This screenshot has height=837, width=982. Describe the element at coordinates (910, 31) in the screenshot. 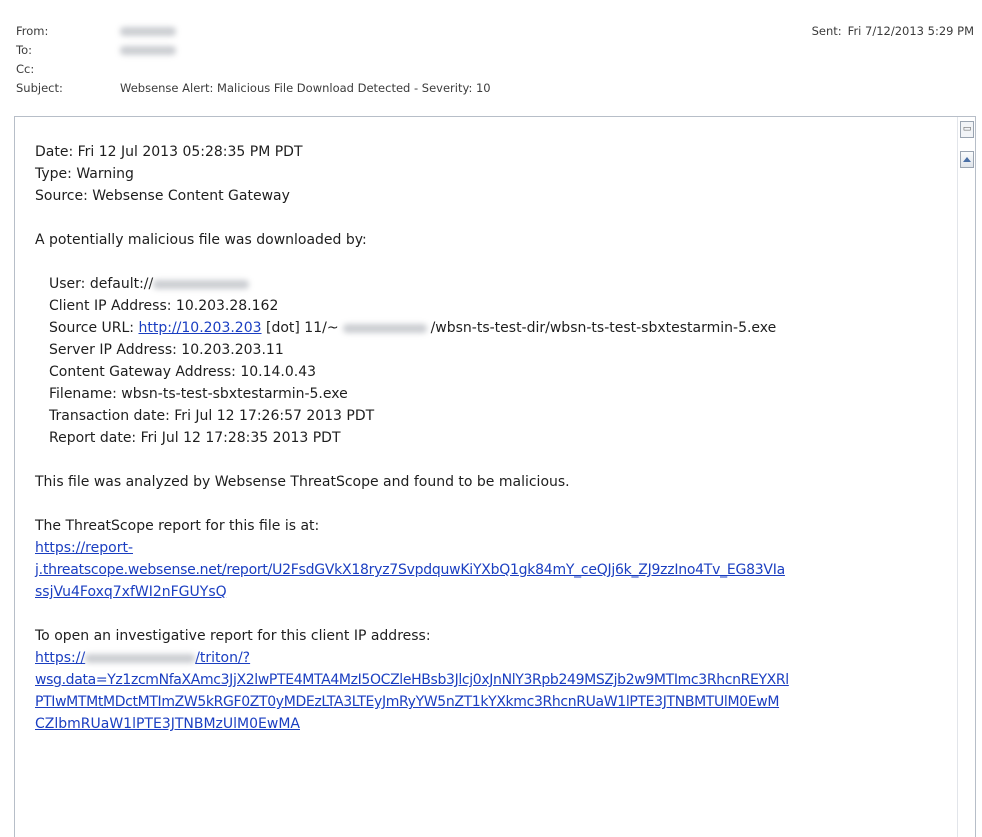

I see `sent-value: Fri 7/12/2013 5:29 PM` at that location.